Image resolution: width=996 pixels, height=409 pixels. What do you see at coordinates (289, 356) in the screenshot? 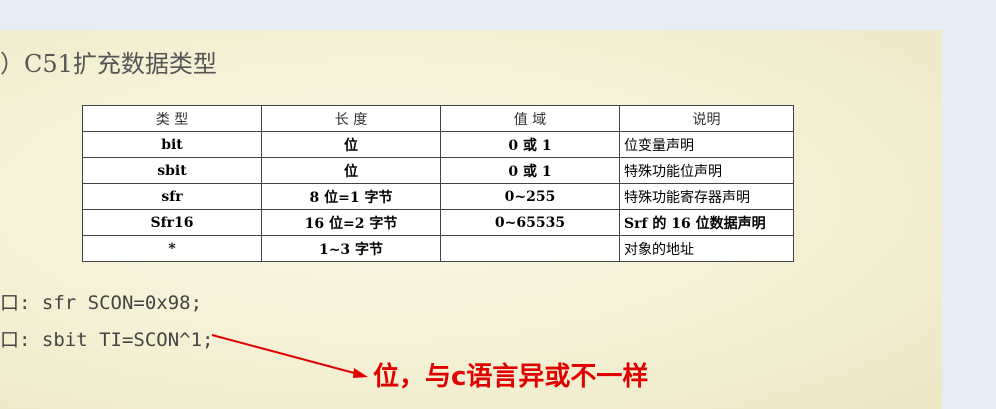
I see `annotation-arrow-icon` at bounding box center [289, 356].